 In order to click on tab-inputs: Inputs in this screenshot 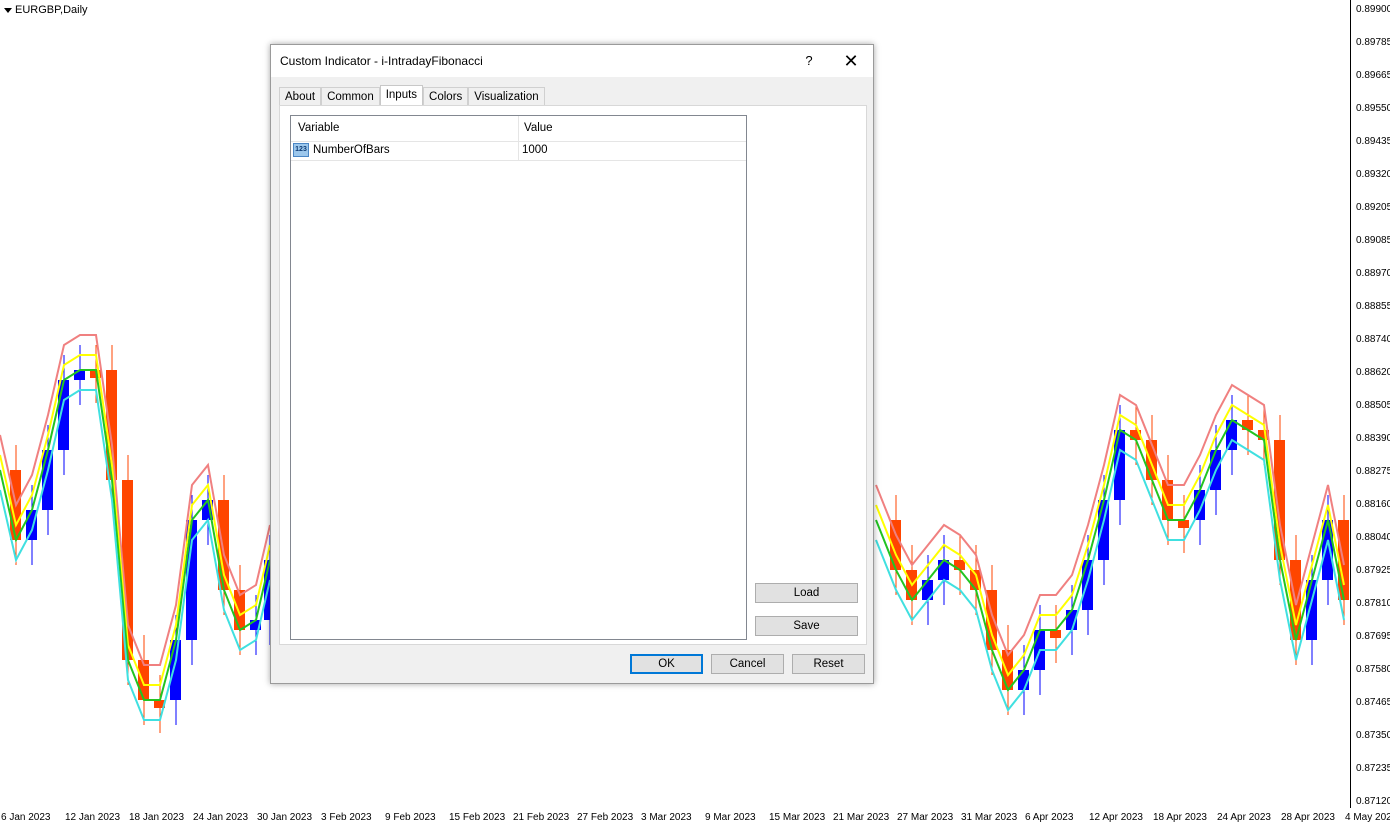, I will do `click(401, 95)`.